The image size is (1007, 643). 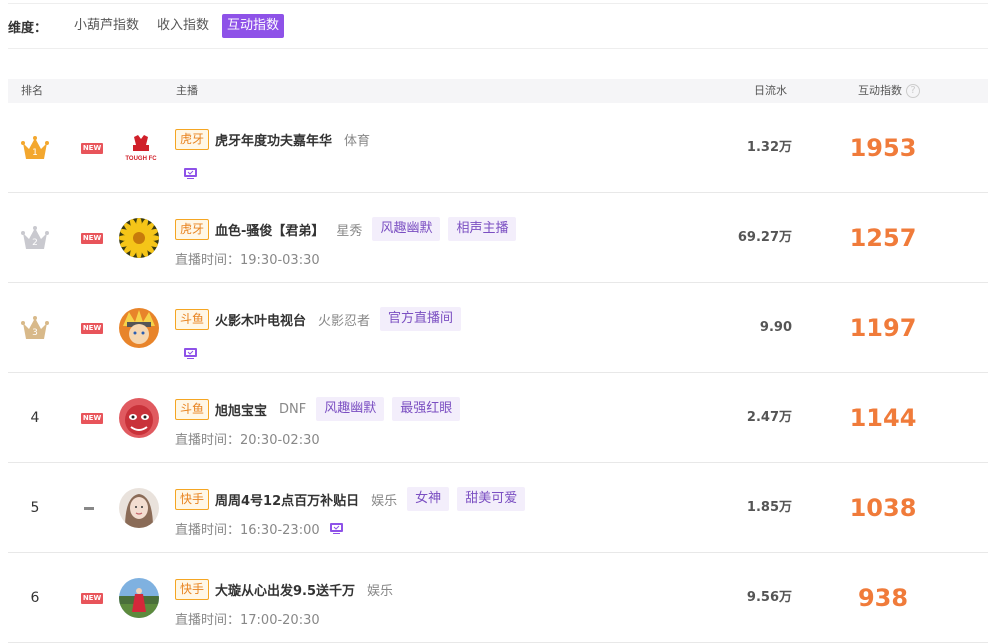 I want to click on live-time: 直播时间：16:30-23:00, so click(x=247, y=530).